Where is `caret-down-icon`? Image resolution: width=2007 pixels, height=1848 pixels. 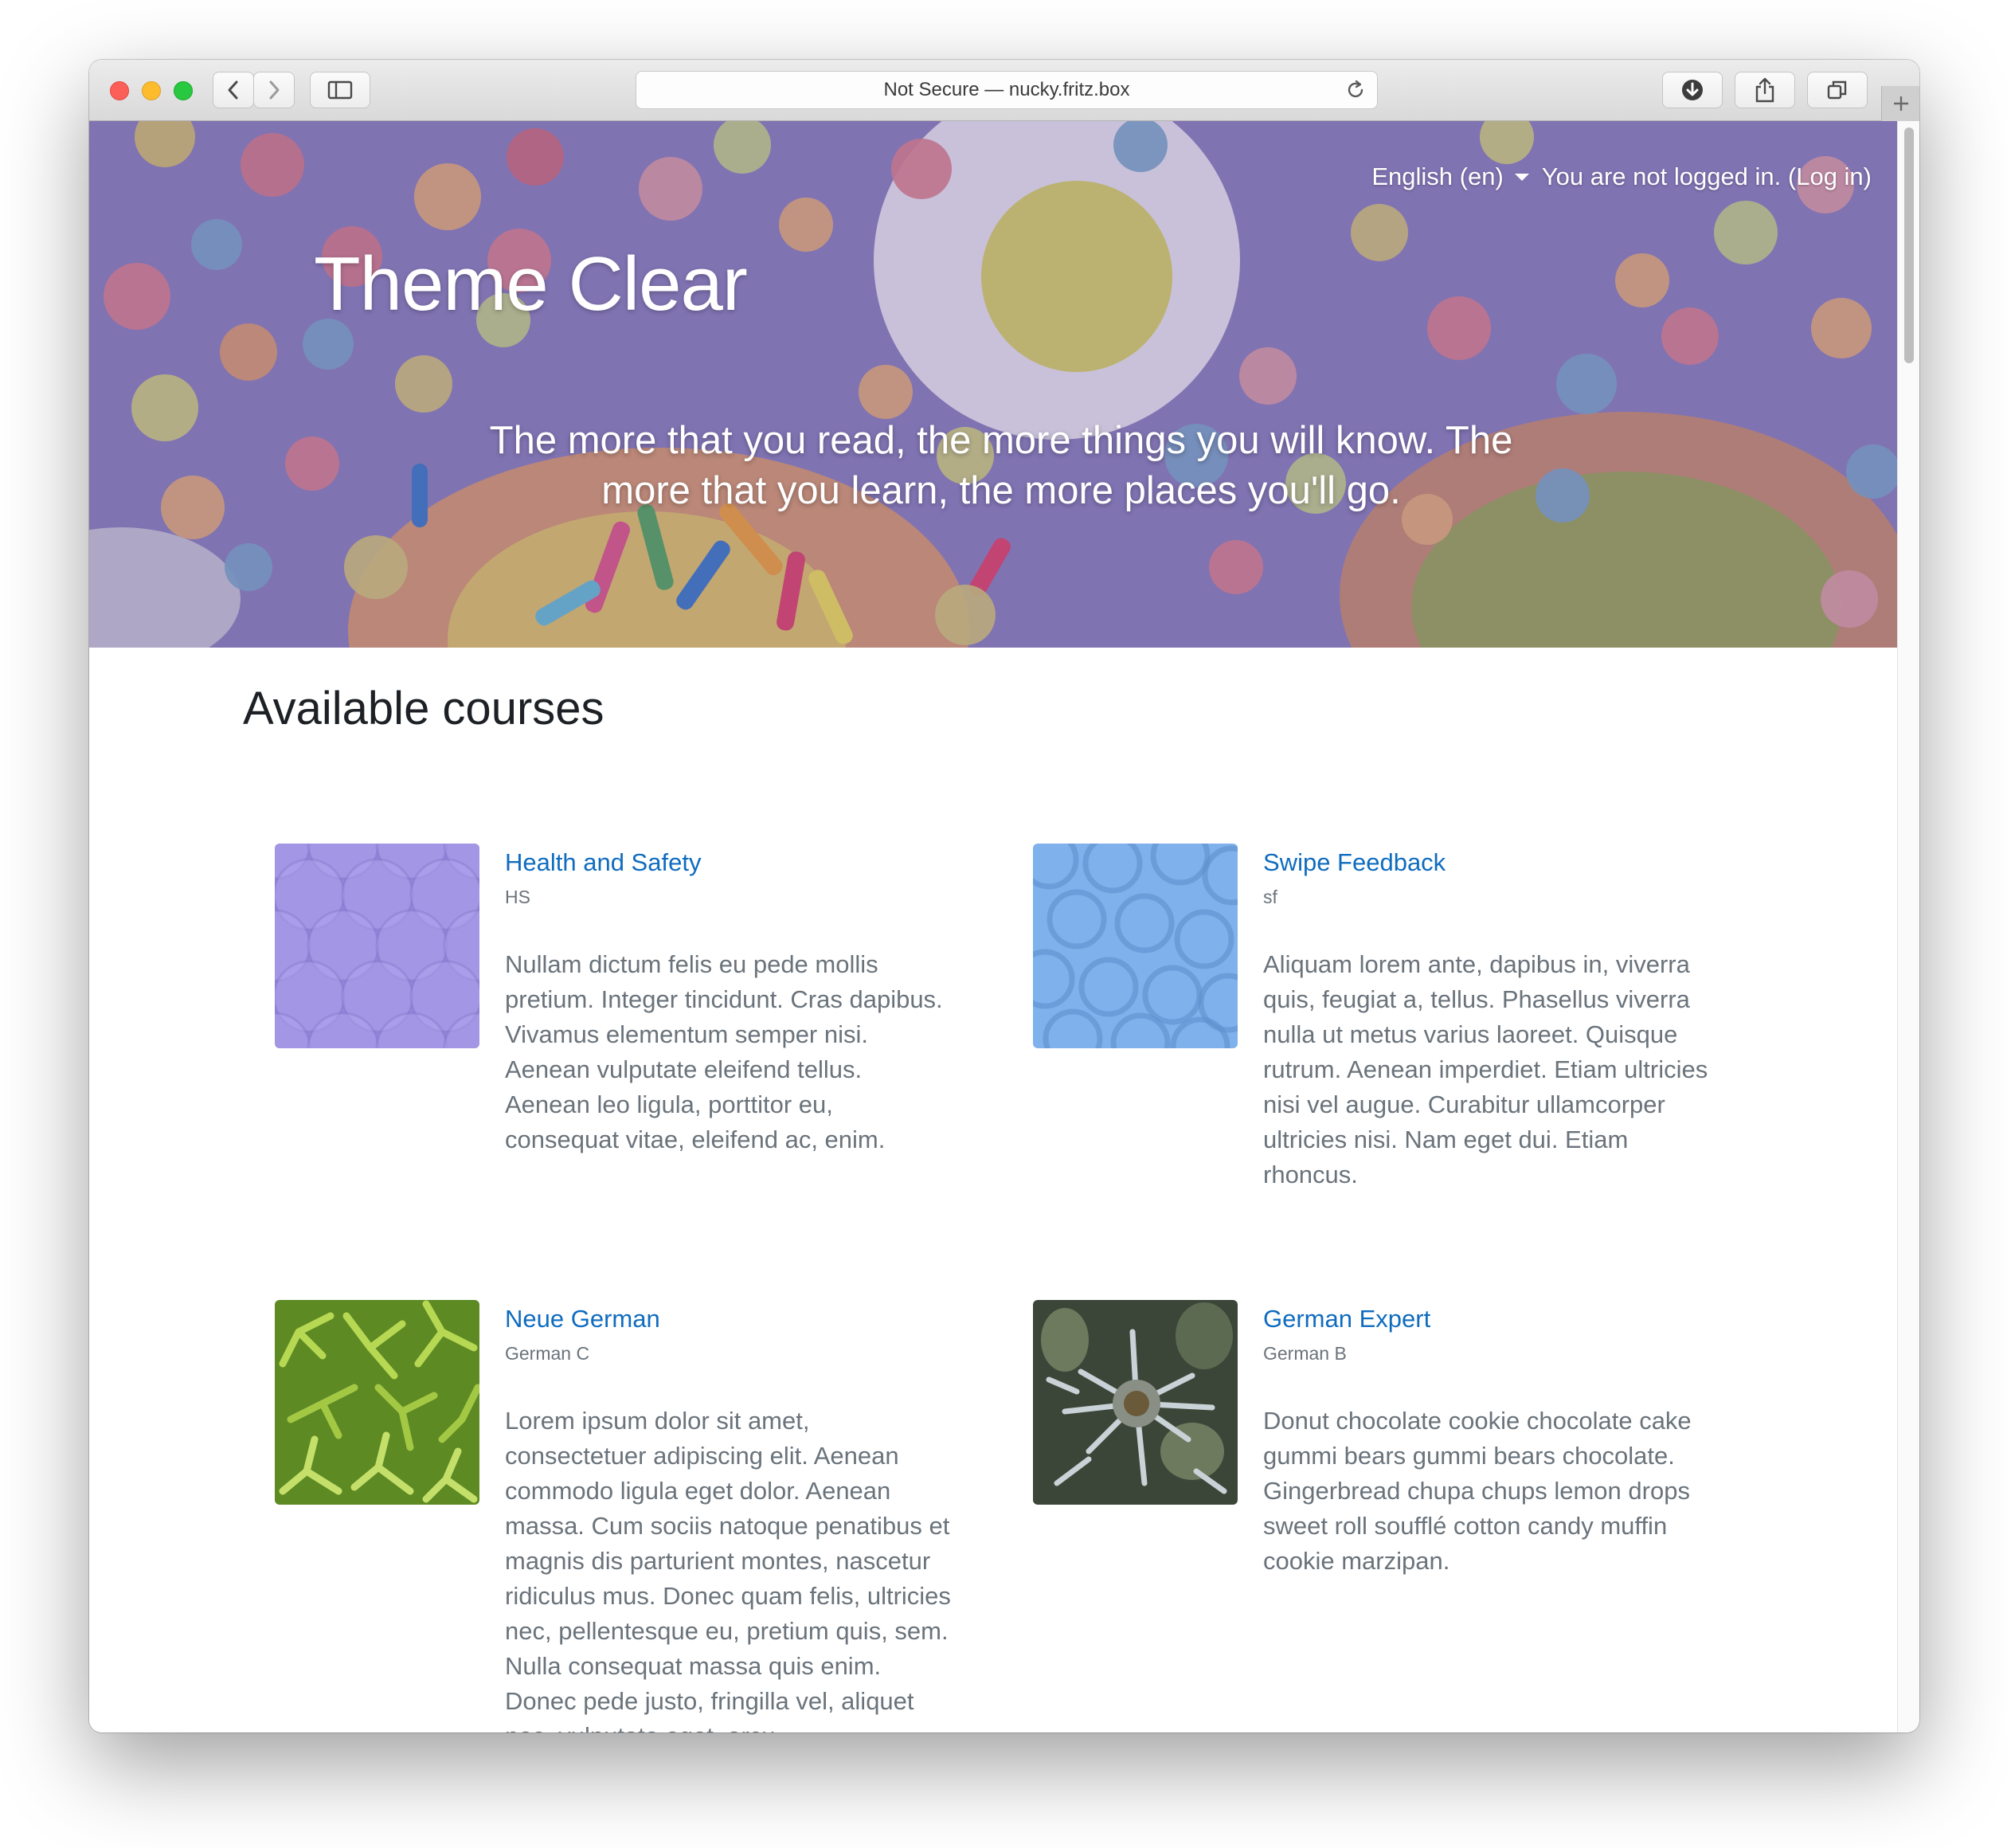
caret-down-icon is located at coordinates (1521, 177).